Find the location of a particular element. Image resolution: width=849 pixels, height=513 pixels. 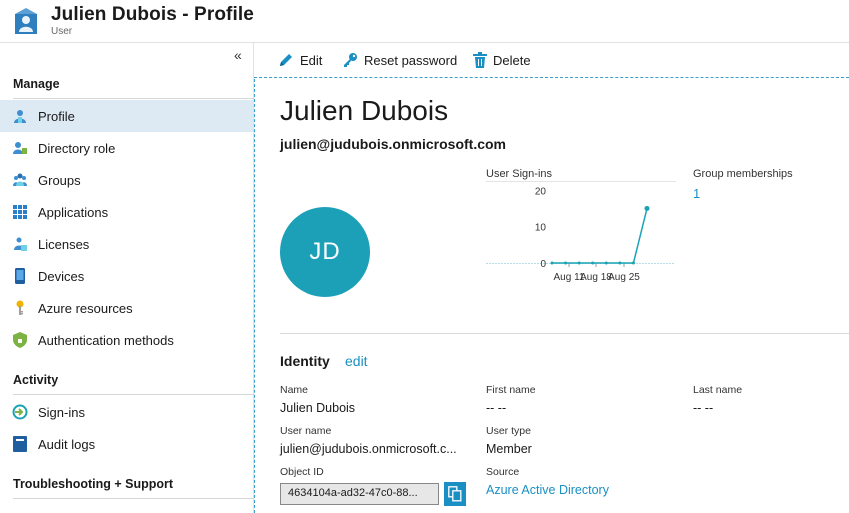

sidebar-item-profile: Profile is located at coordinates (126, 116).